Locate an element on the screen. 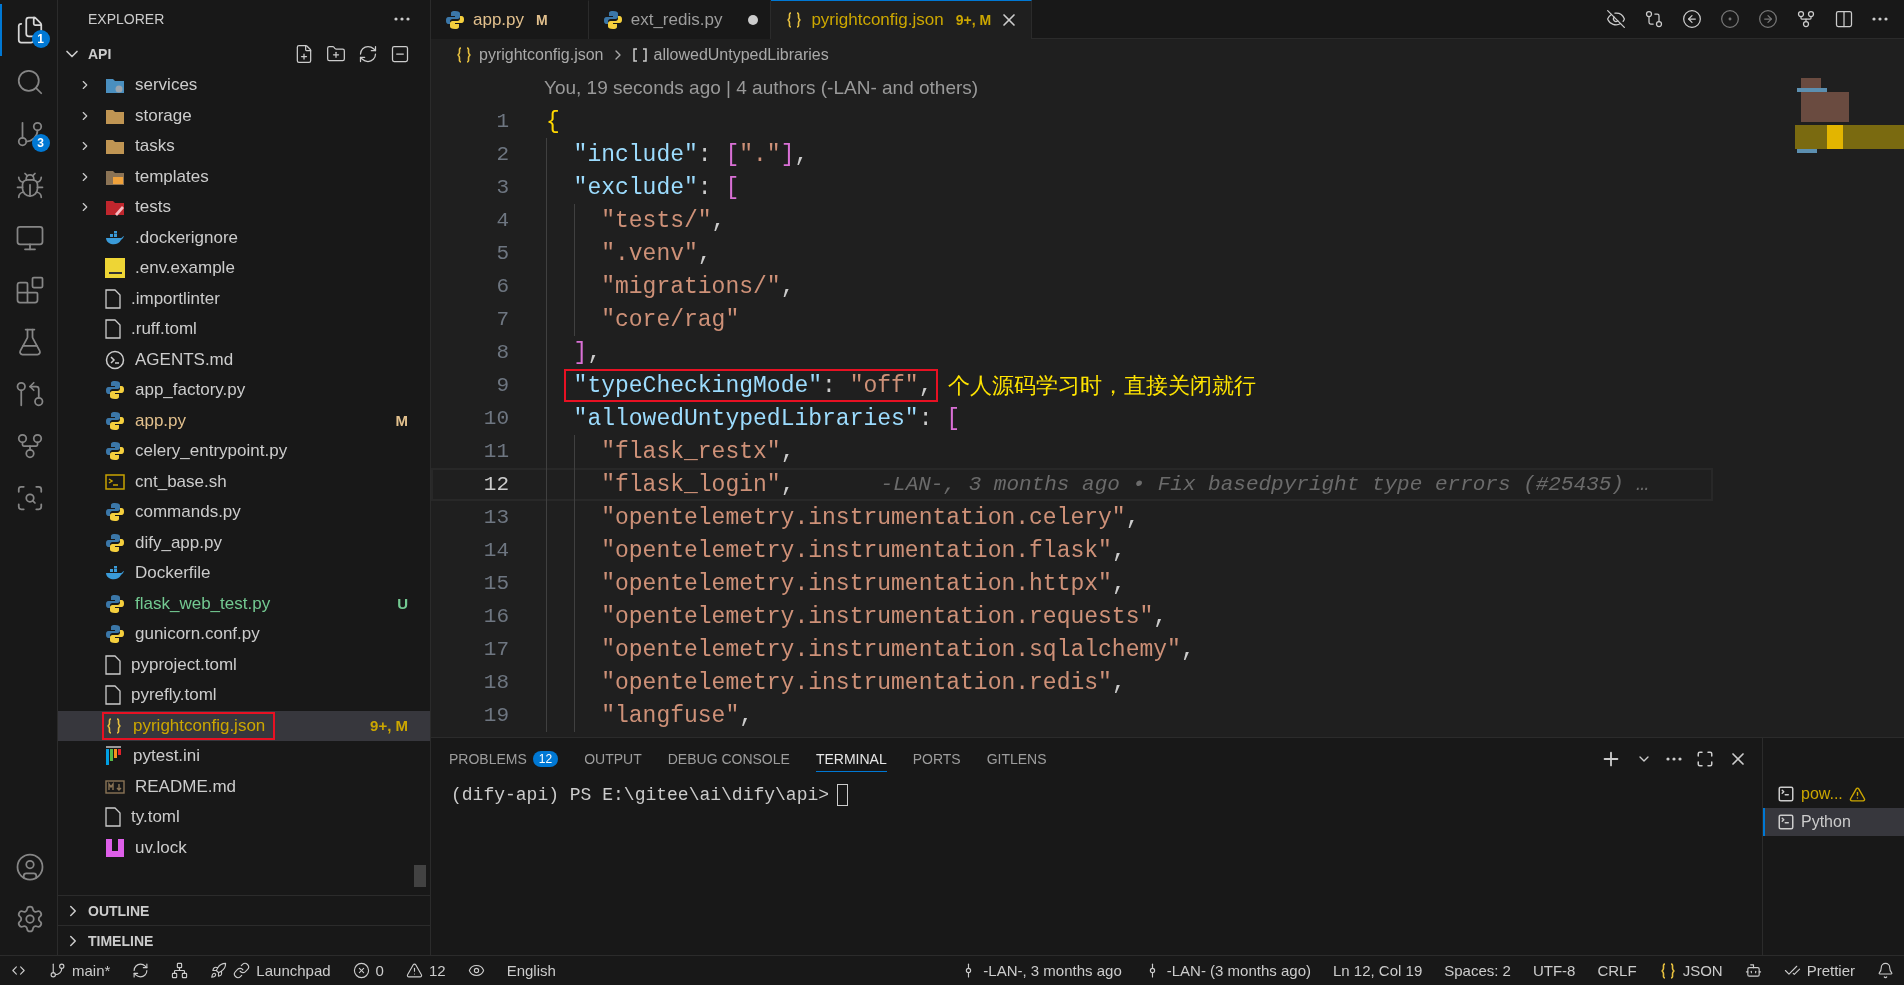  file-tree-item: uv.lock is located at coordinates (244, 847).